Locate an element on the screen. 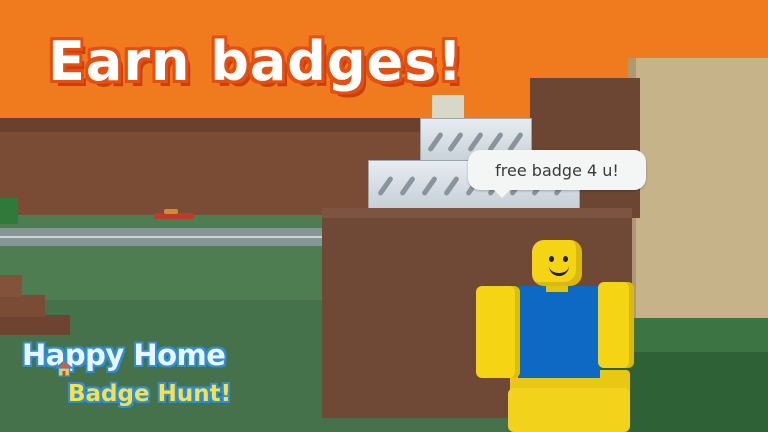 The height and width of the screenshot is (432, 768). sand-wall is located at coordinates (698, 208).